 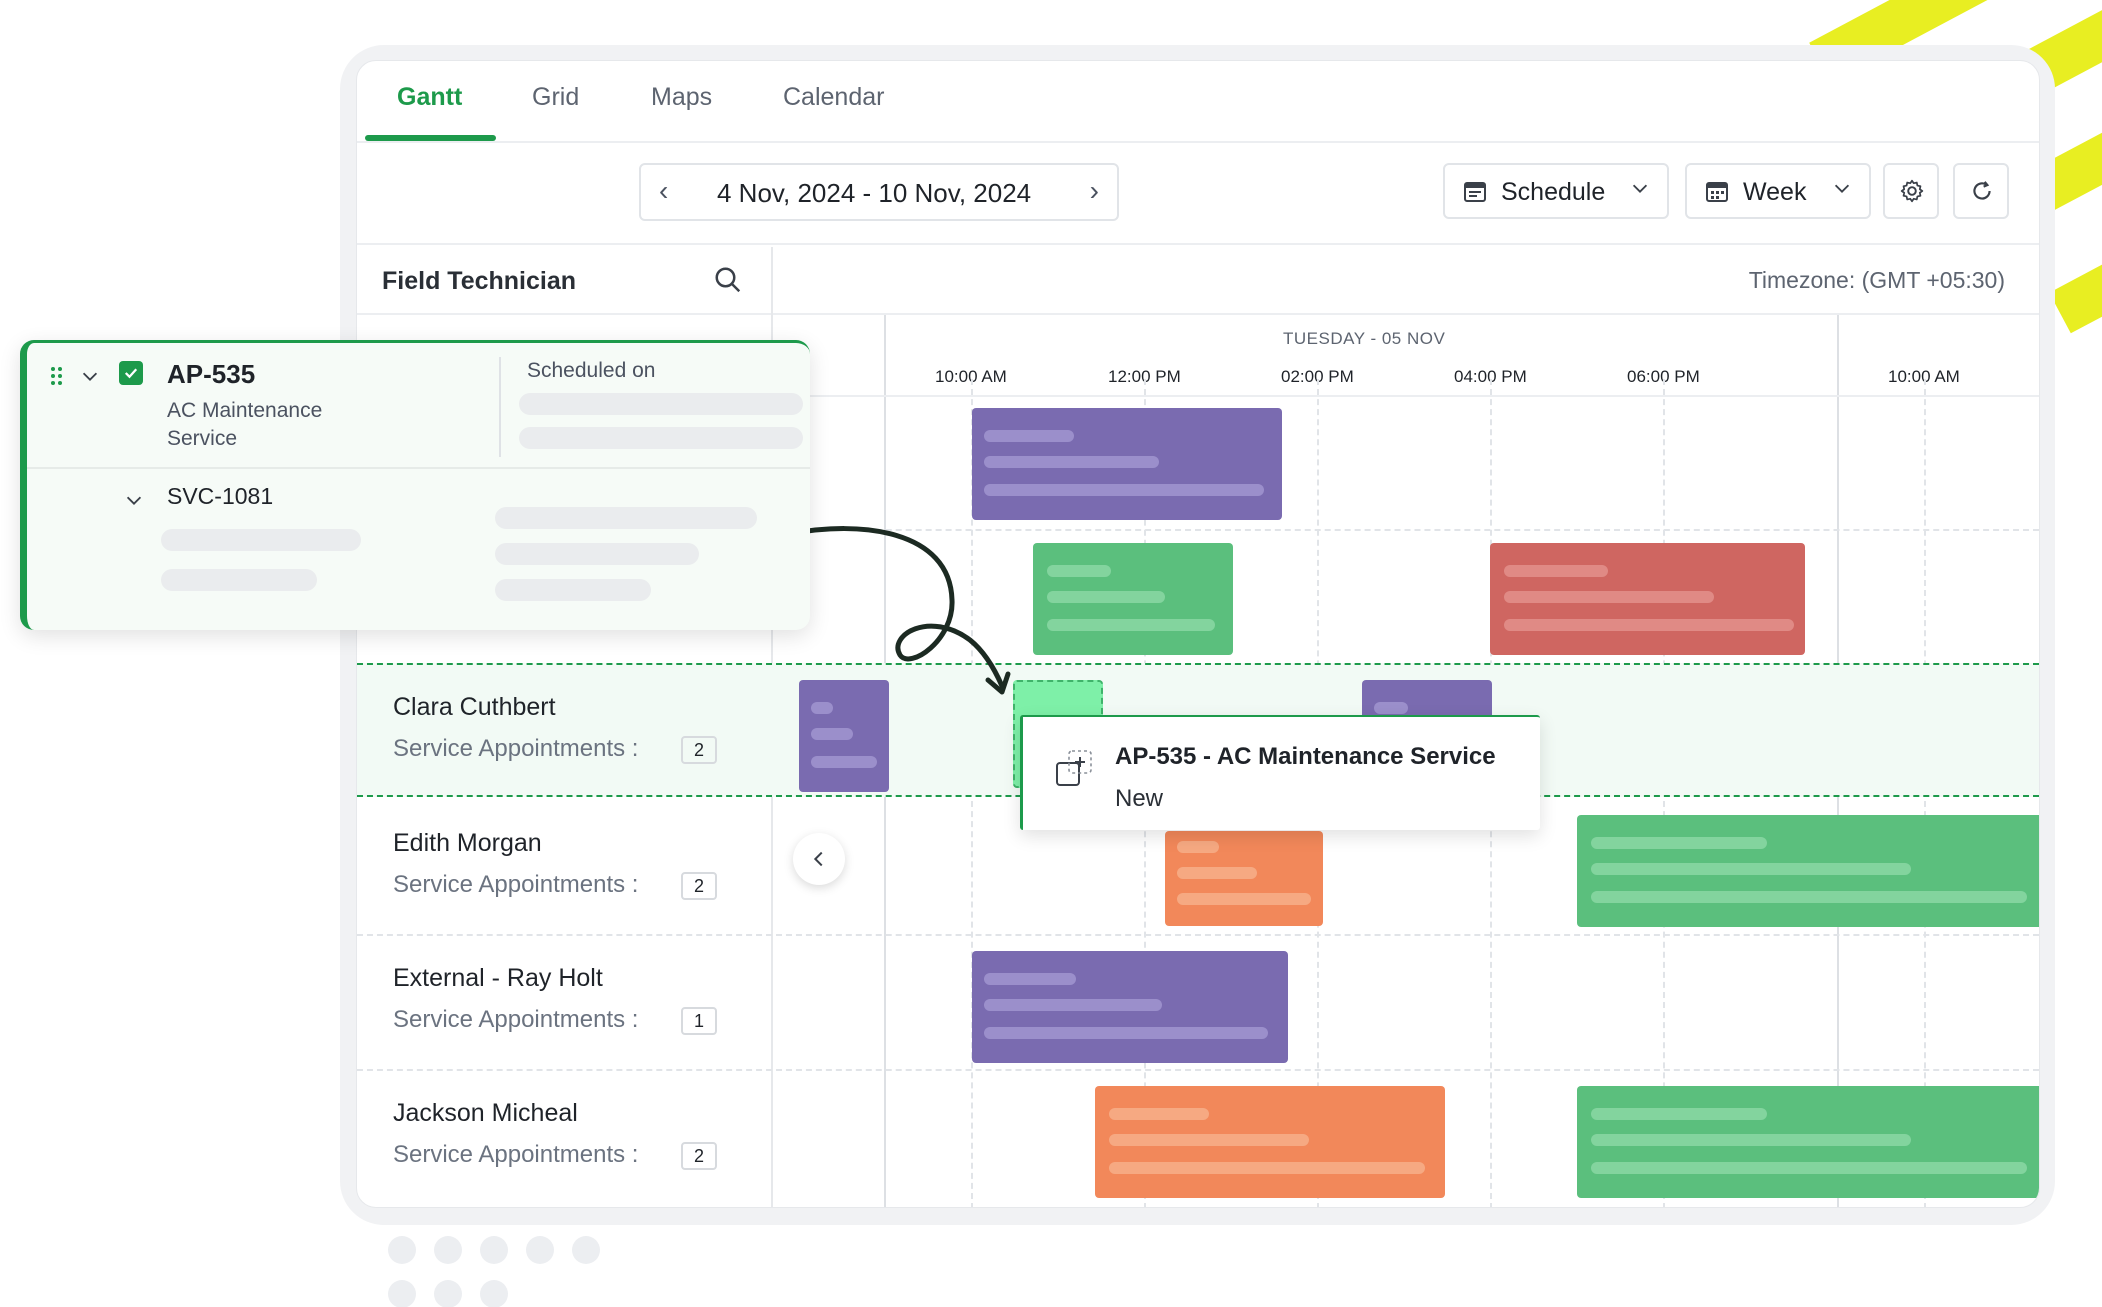 What do you see at coordinates (1717, 192) in the screenshot?
I see `calendar-icon` at bounding box center [1717, 192].